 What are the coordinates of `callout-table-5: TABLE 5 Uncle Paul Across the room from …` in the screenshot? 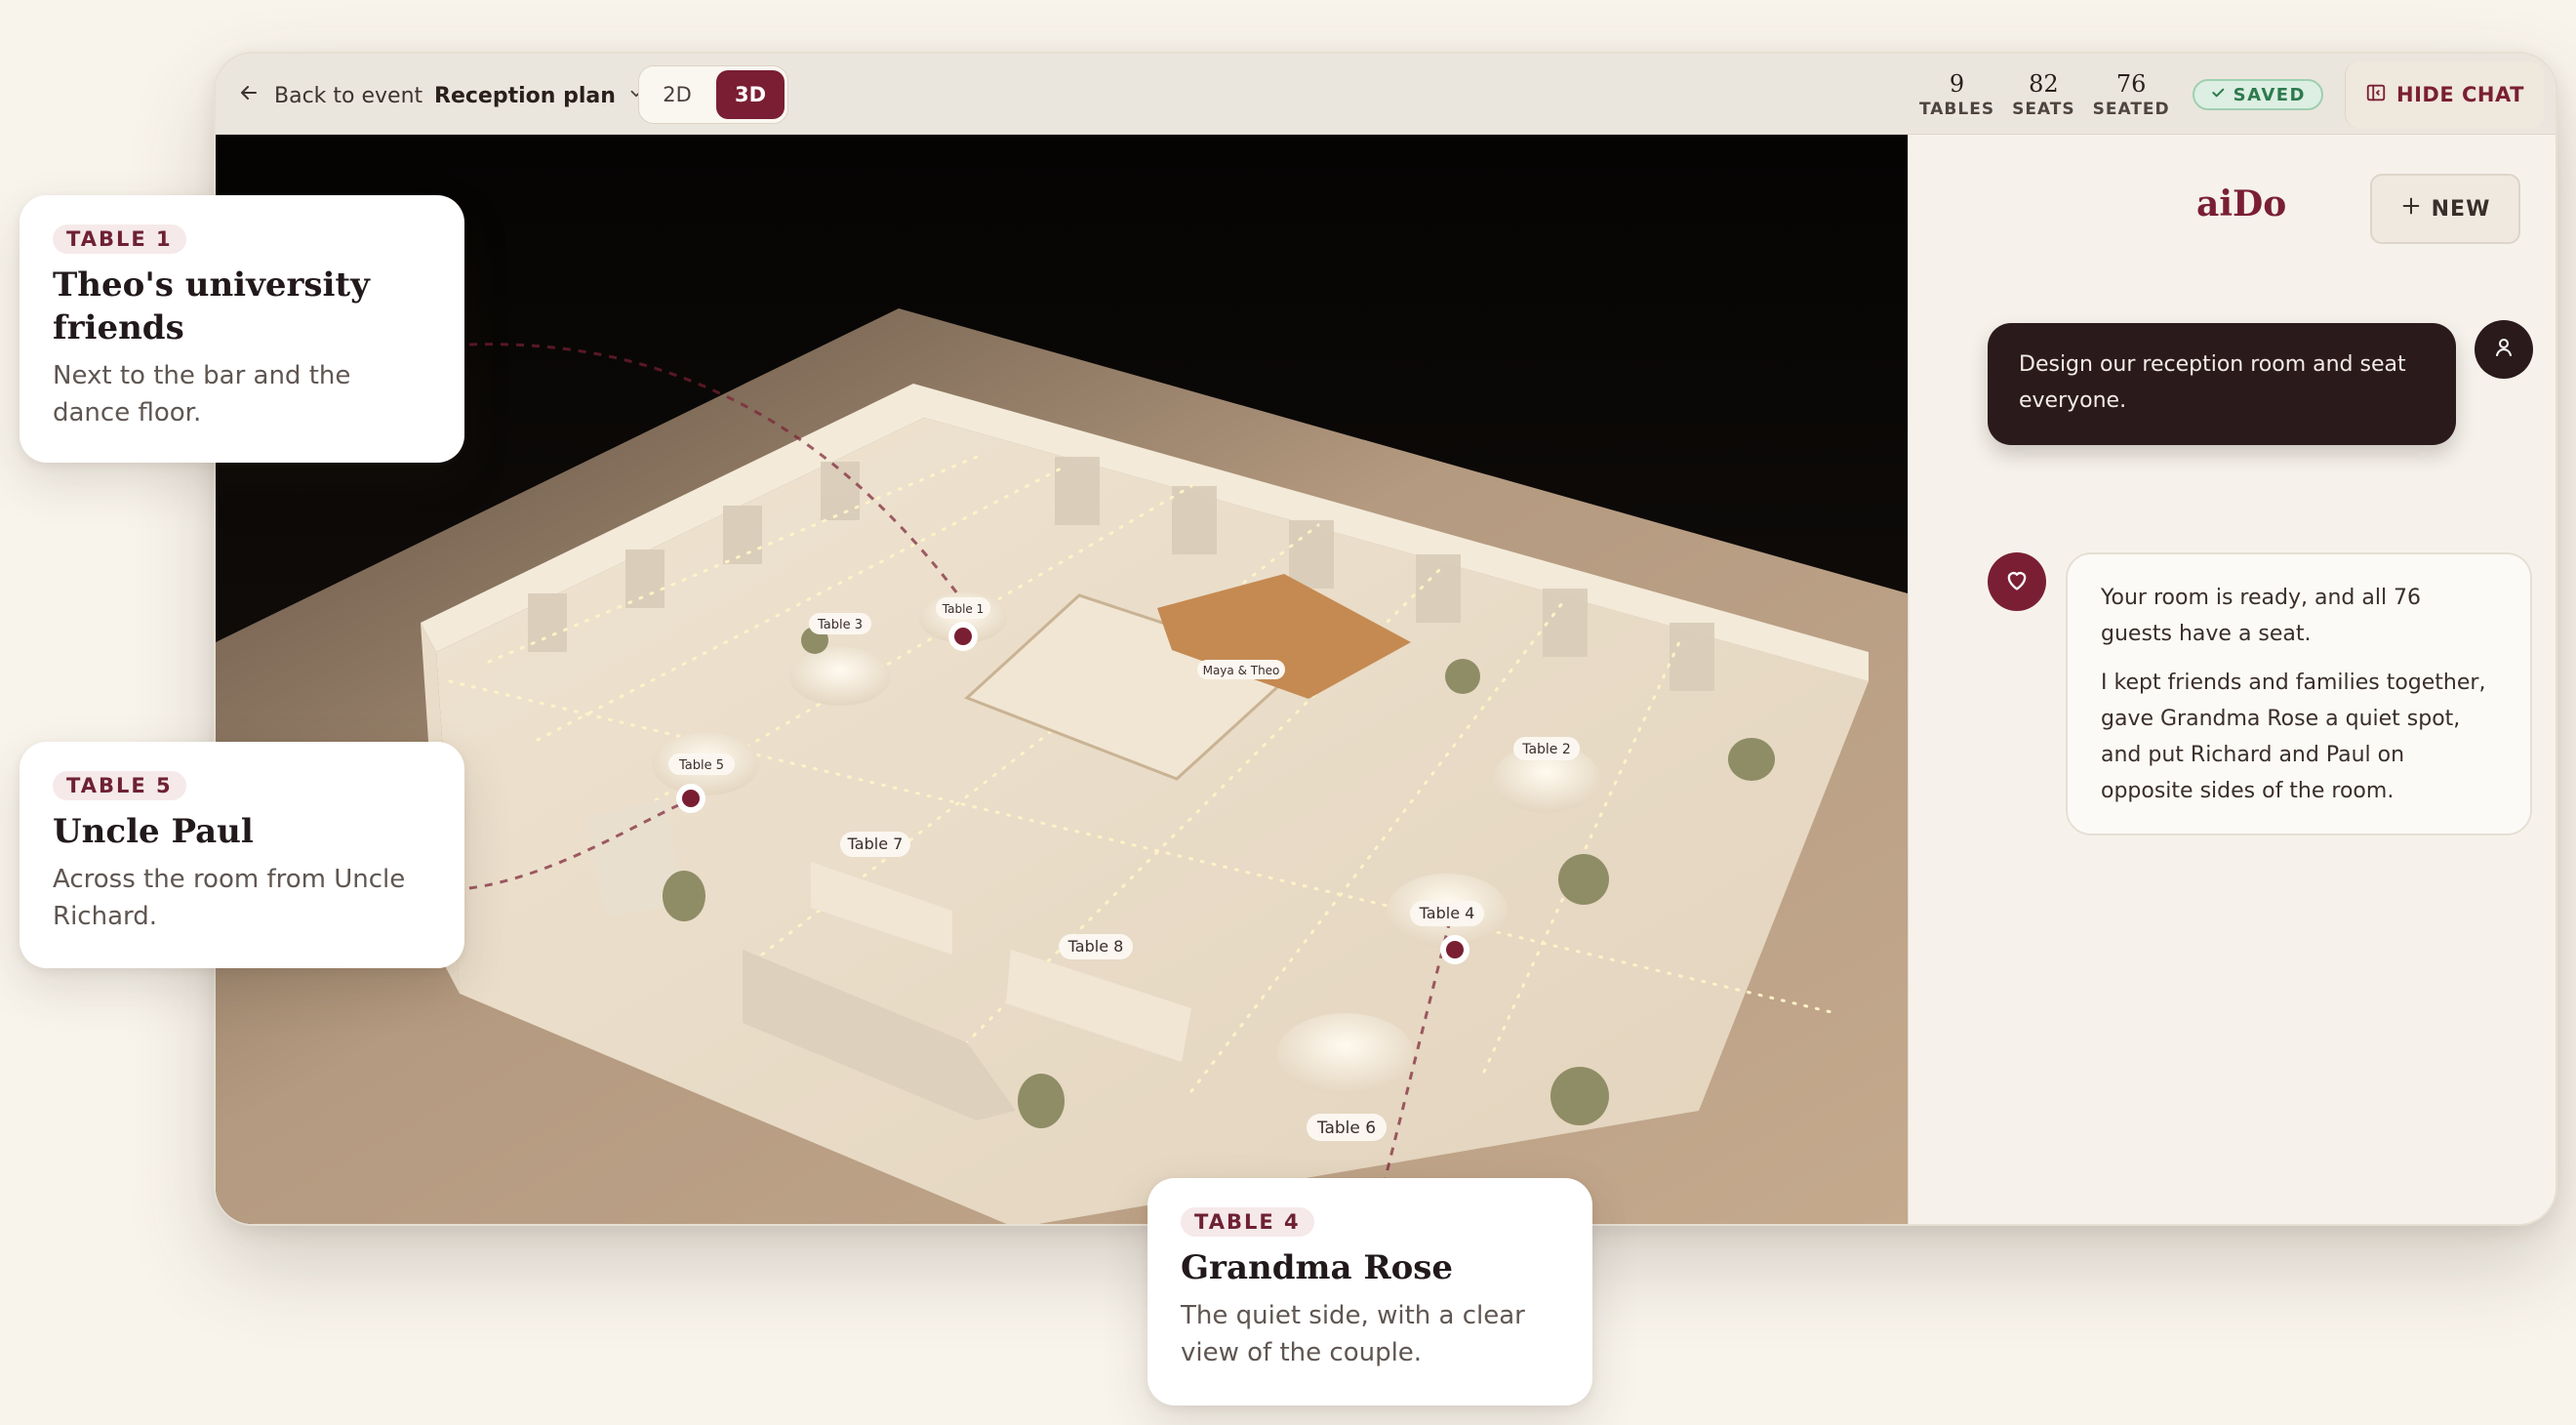 It's located at (242, 855).